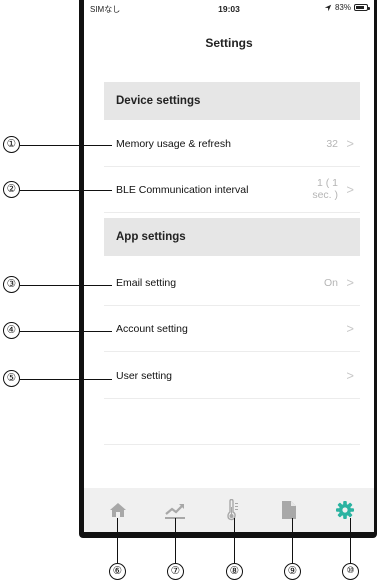 Image resolution: width=377 pixels, height=584 pixels. Describe the element at coordinates (232, 237) in the screenshot. I see `section-header-app: App settings` at that location.